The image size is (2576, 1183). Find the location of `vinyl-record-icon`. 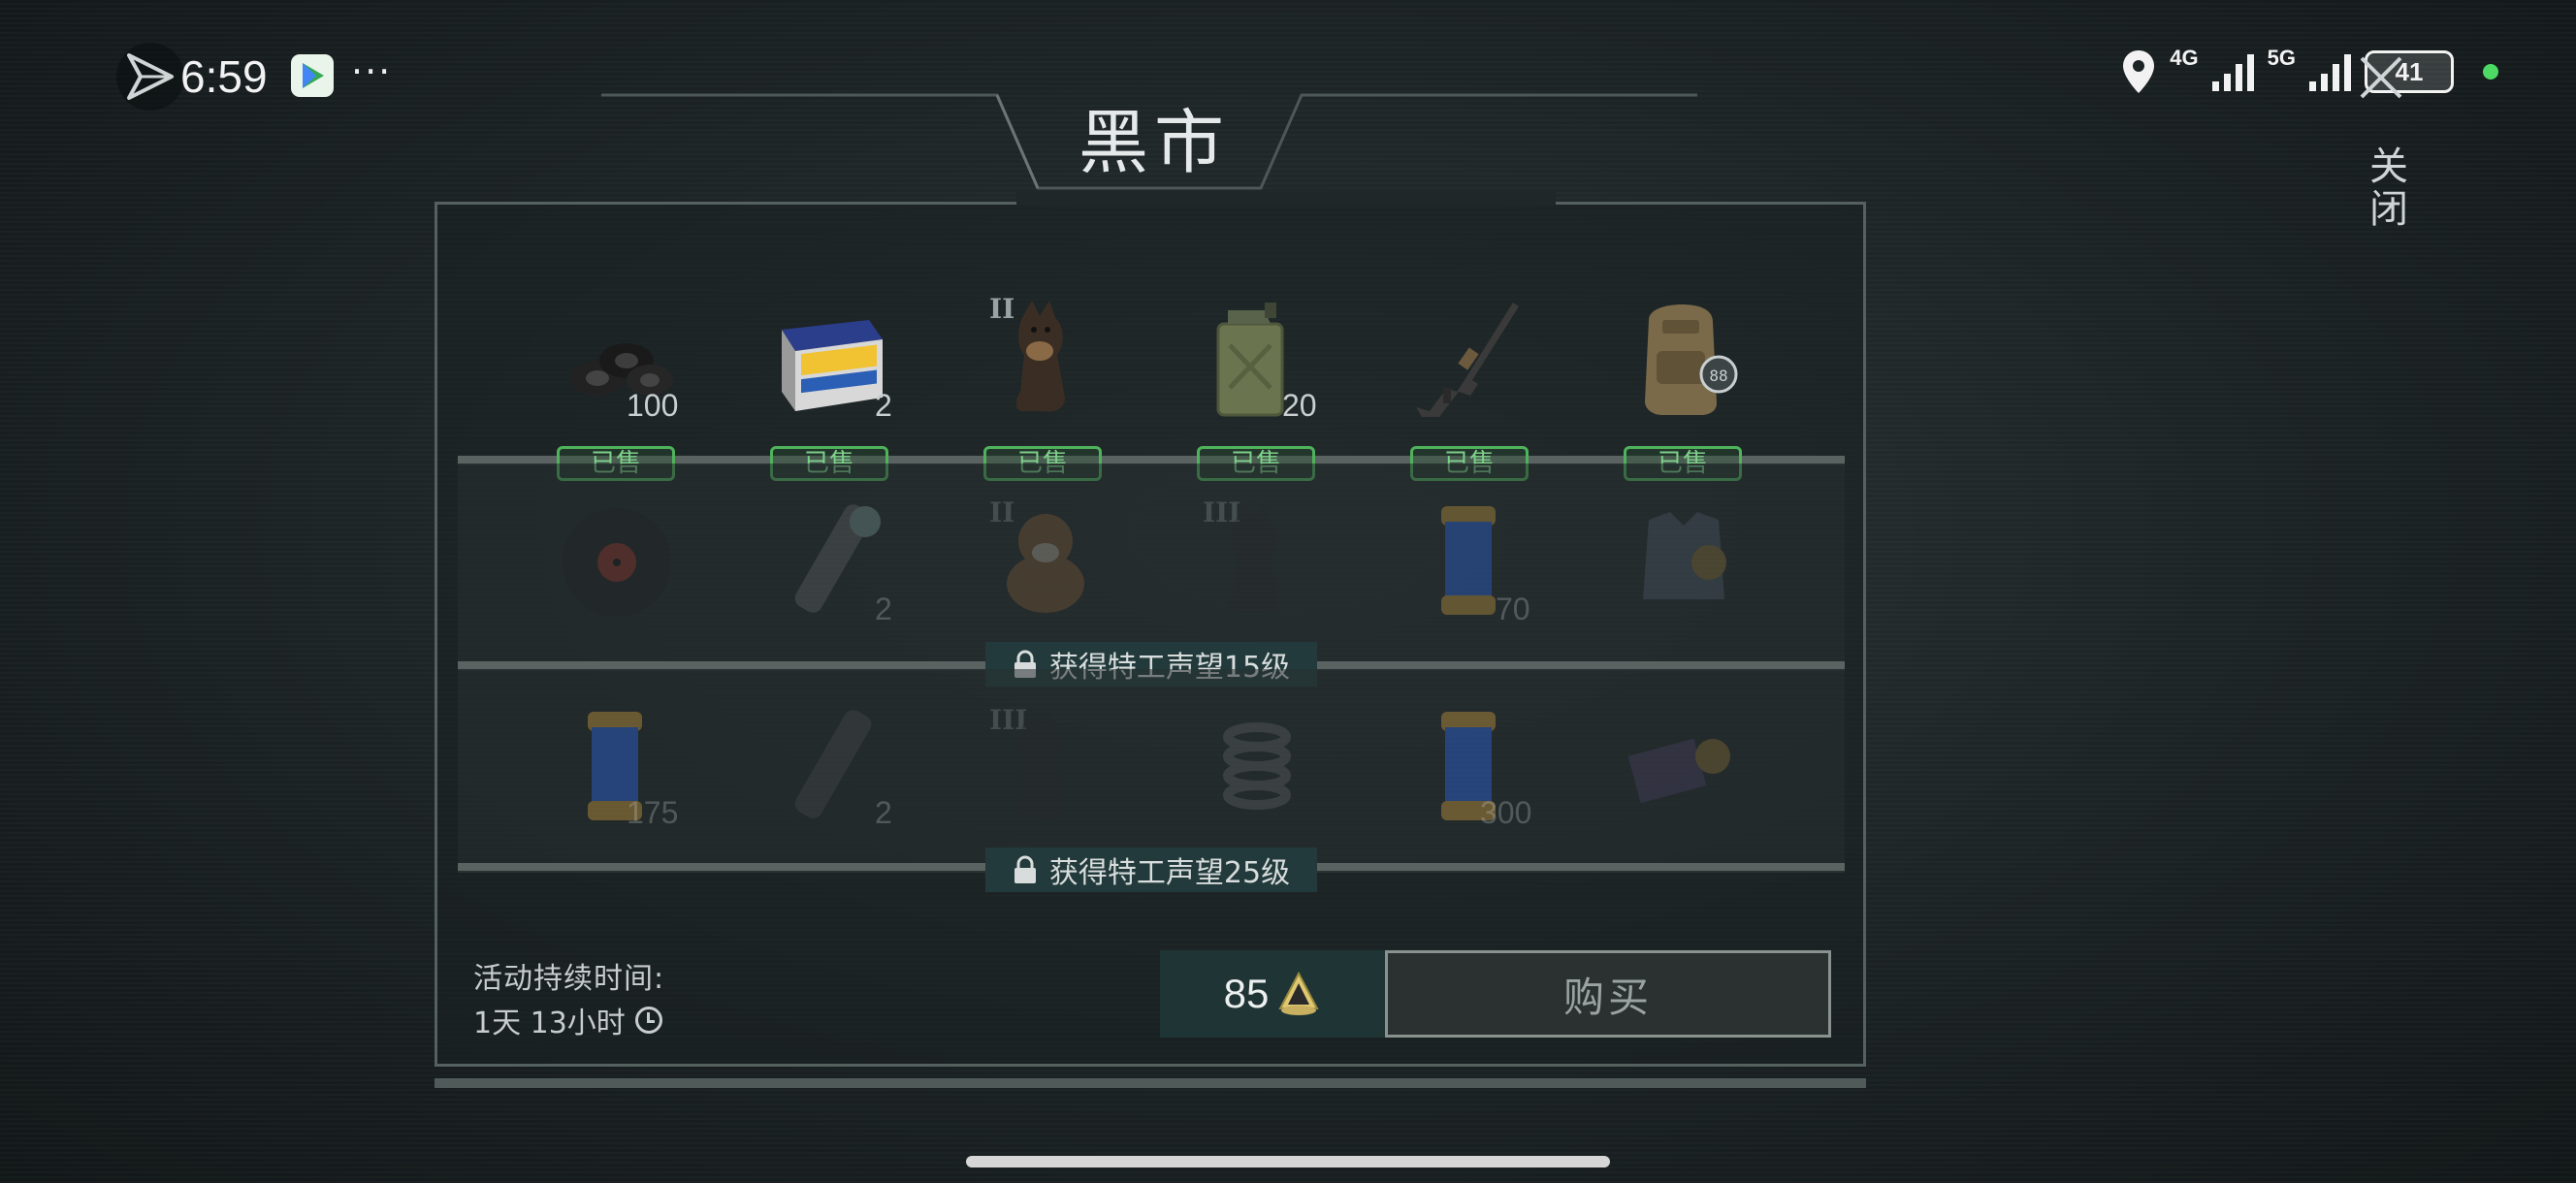

vinyl-record-icon is located at coordinates (617, 562).